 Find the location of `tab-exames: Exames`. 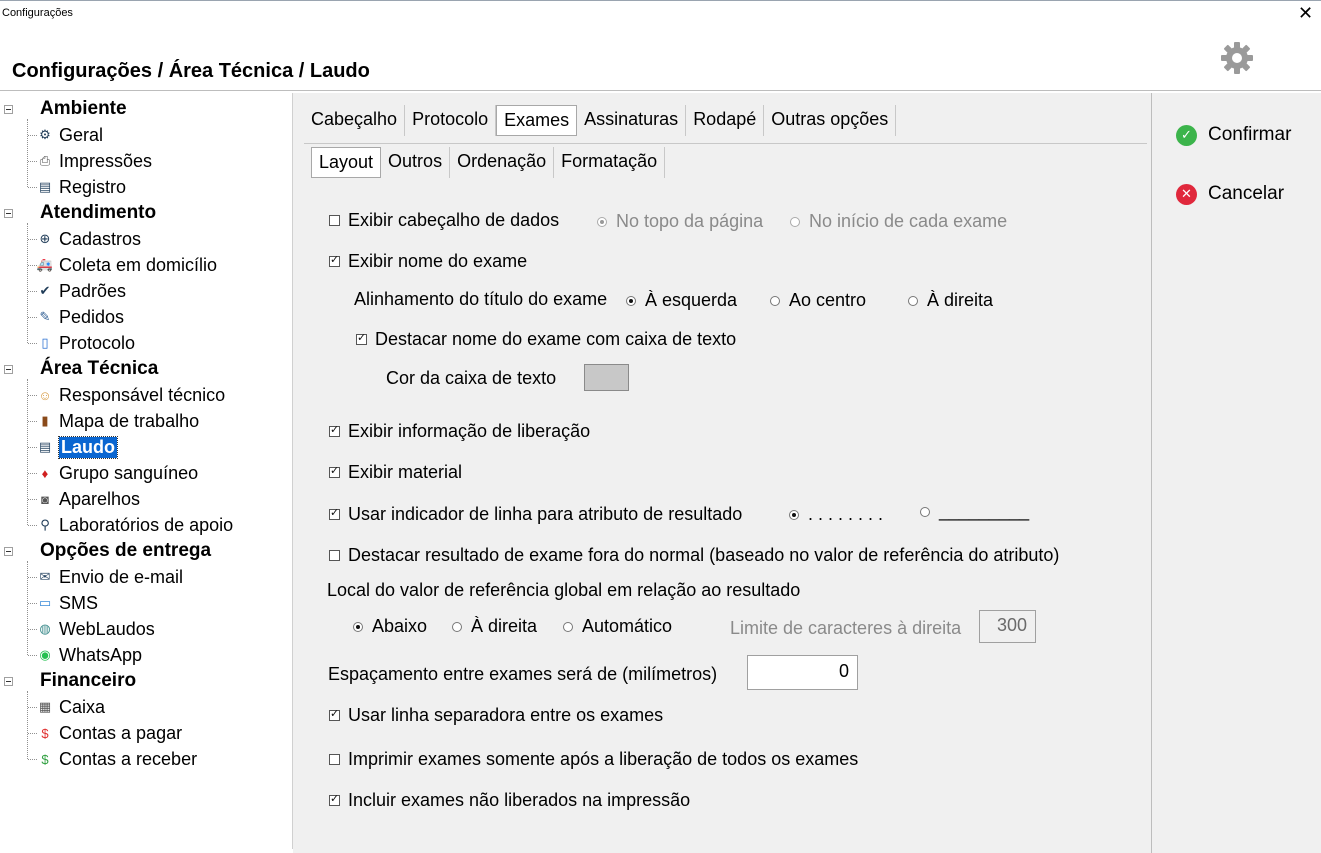

tab-exames: Exames is located at coordinates (537, 120).